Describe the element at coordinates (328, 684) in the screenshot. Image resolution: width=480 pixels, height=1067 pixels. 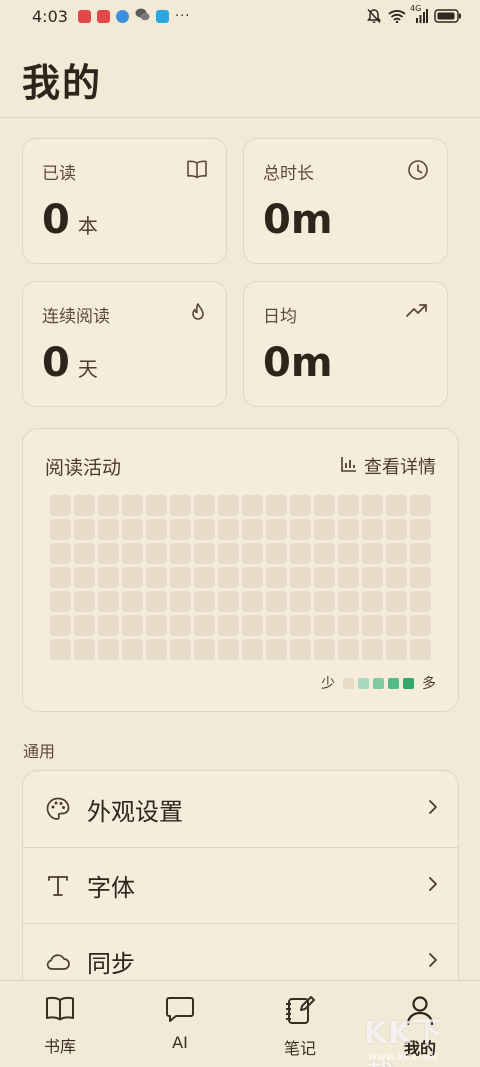
I see `legend-less-label: 少` at that location.